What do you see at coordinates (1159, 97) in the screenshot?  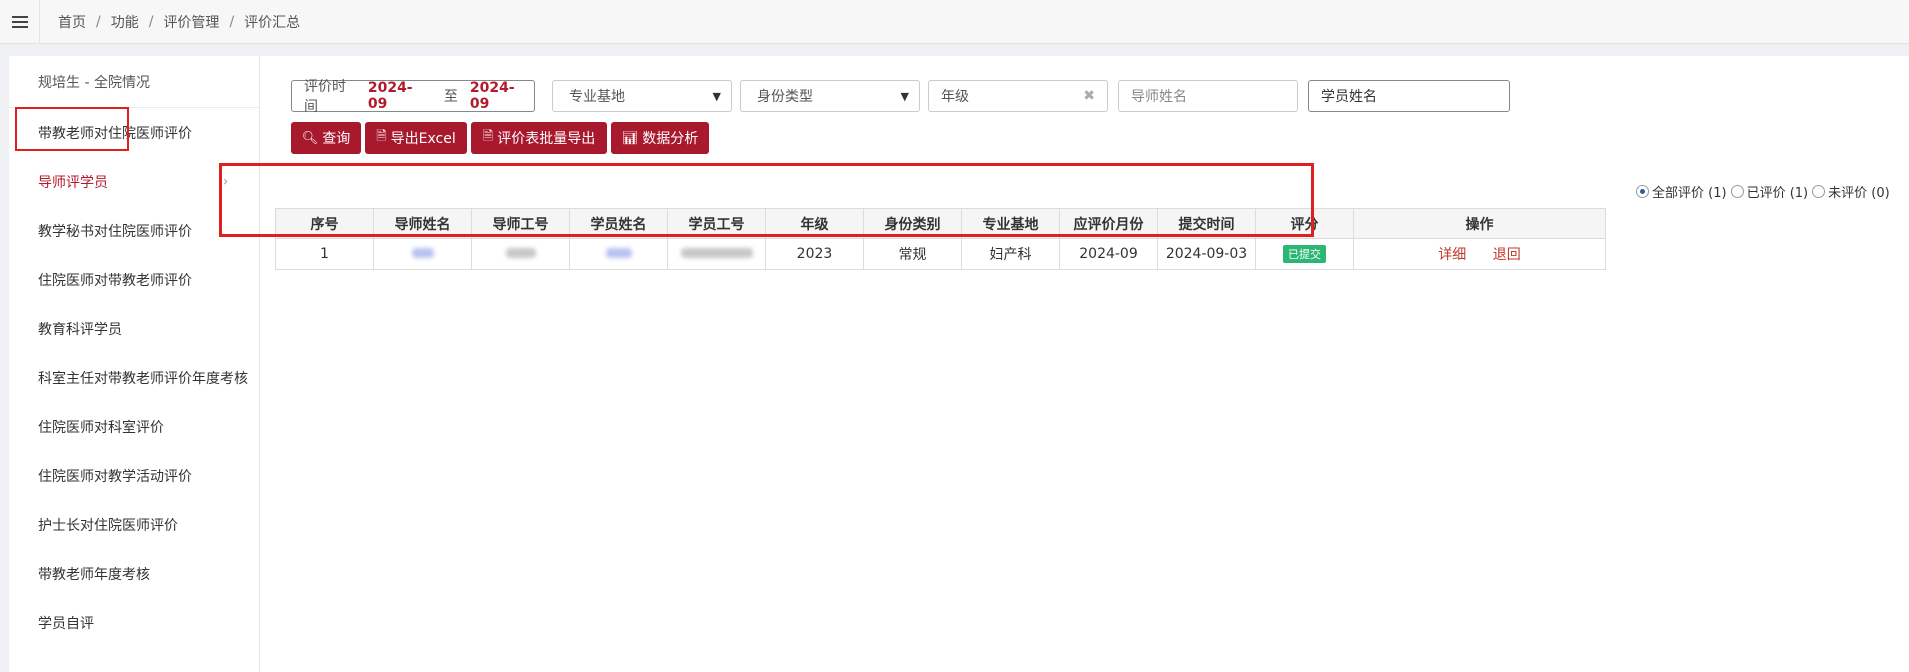 I see `tutor-name-placeholder: 导师姓名` at bounding box center [1159, 97].